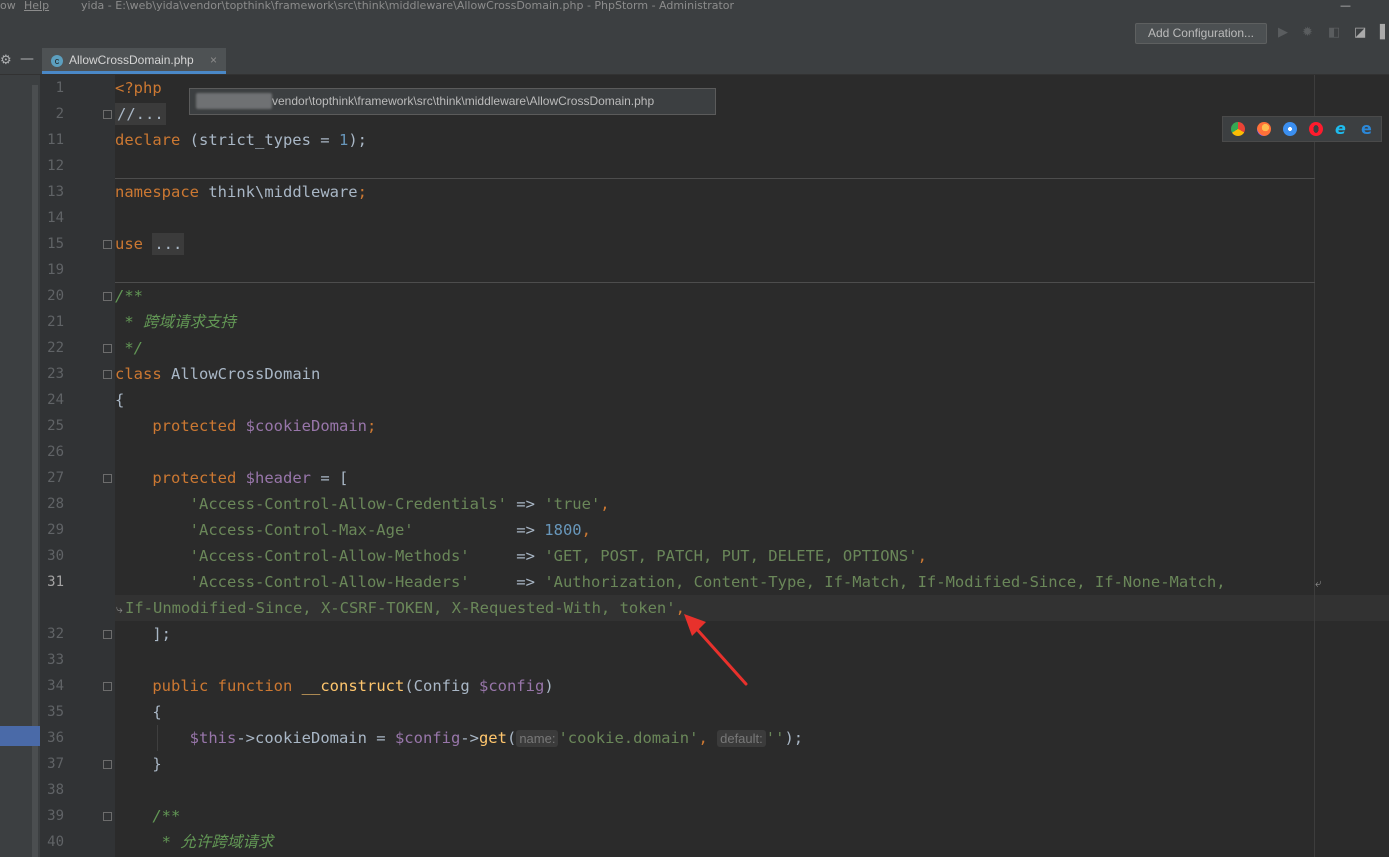 Image resolution: width=1389 pixels, height=857 pixels. Describe the element at coordinates (329, 582) in the screenshot. I see `string-literal: 'Access-Control-Allow-Headers'` at that location.